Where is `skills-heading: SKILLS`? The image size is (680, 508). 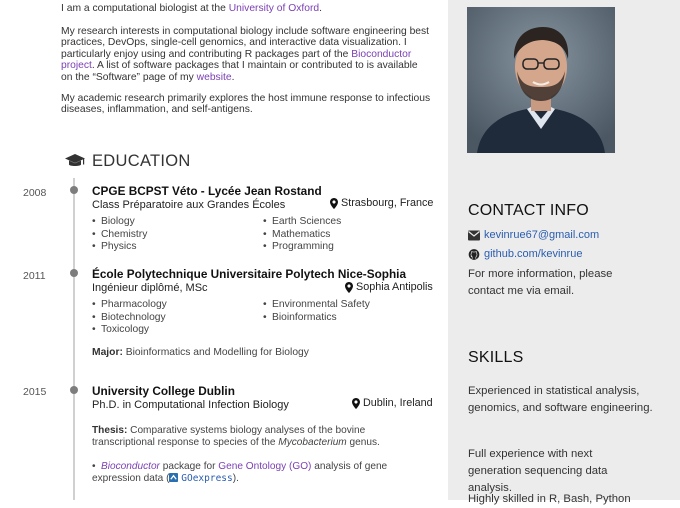 skills-heading: SKILLS is located at coordinates (496, 357).